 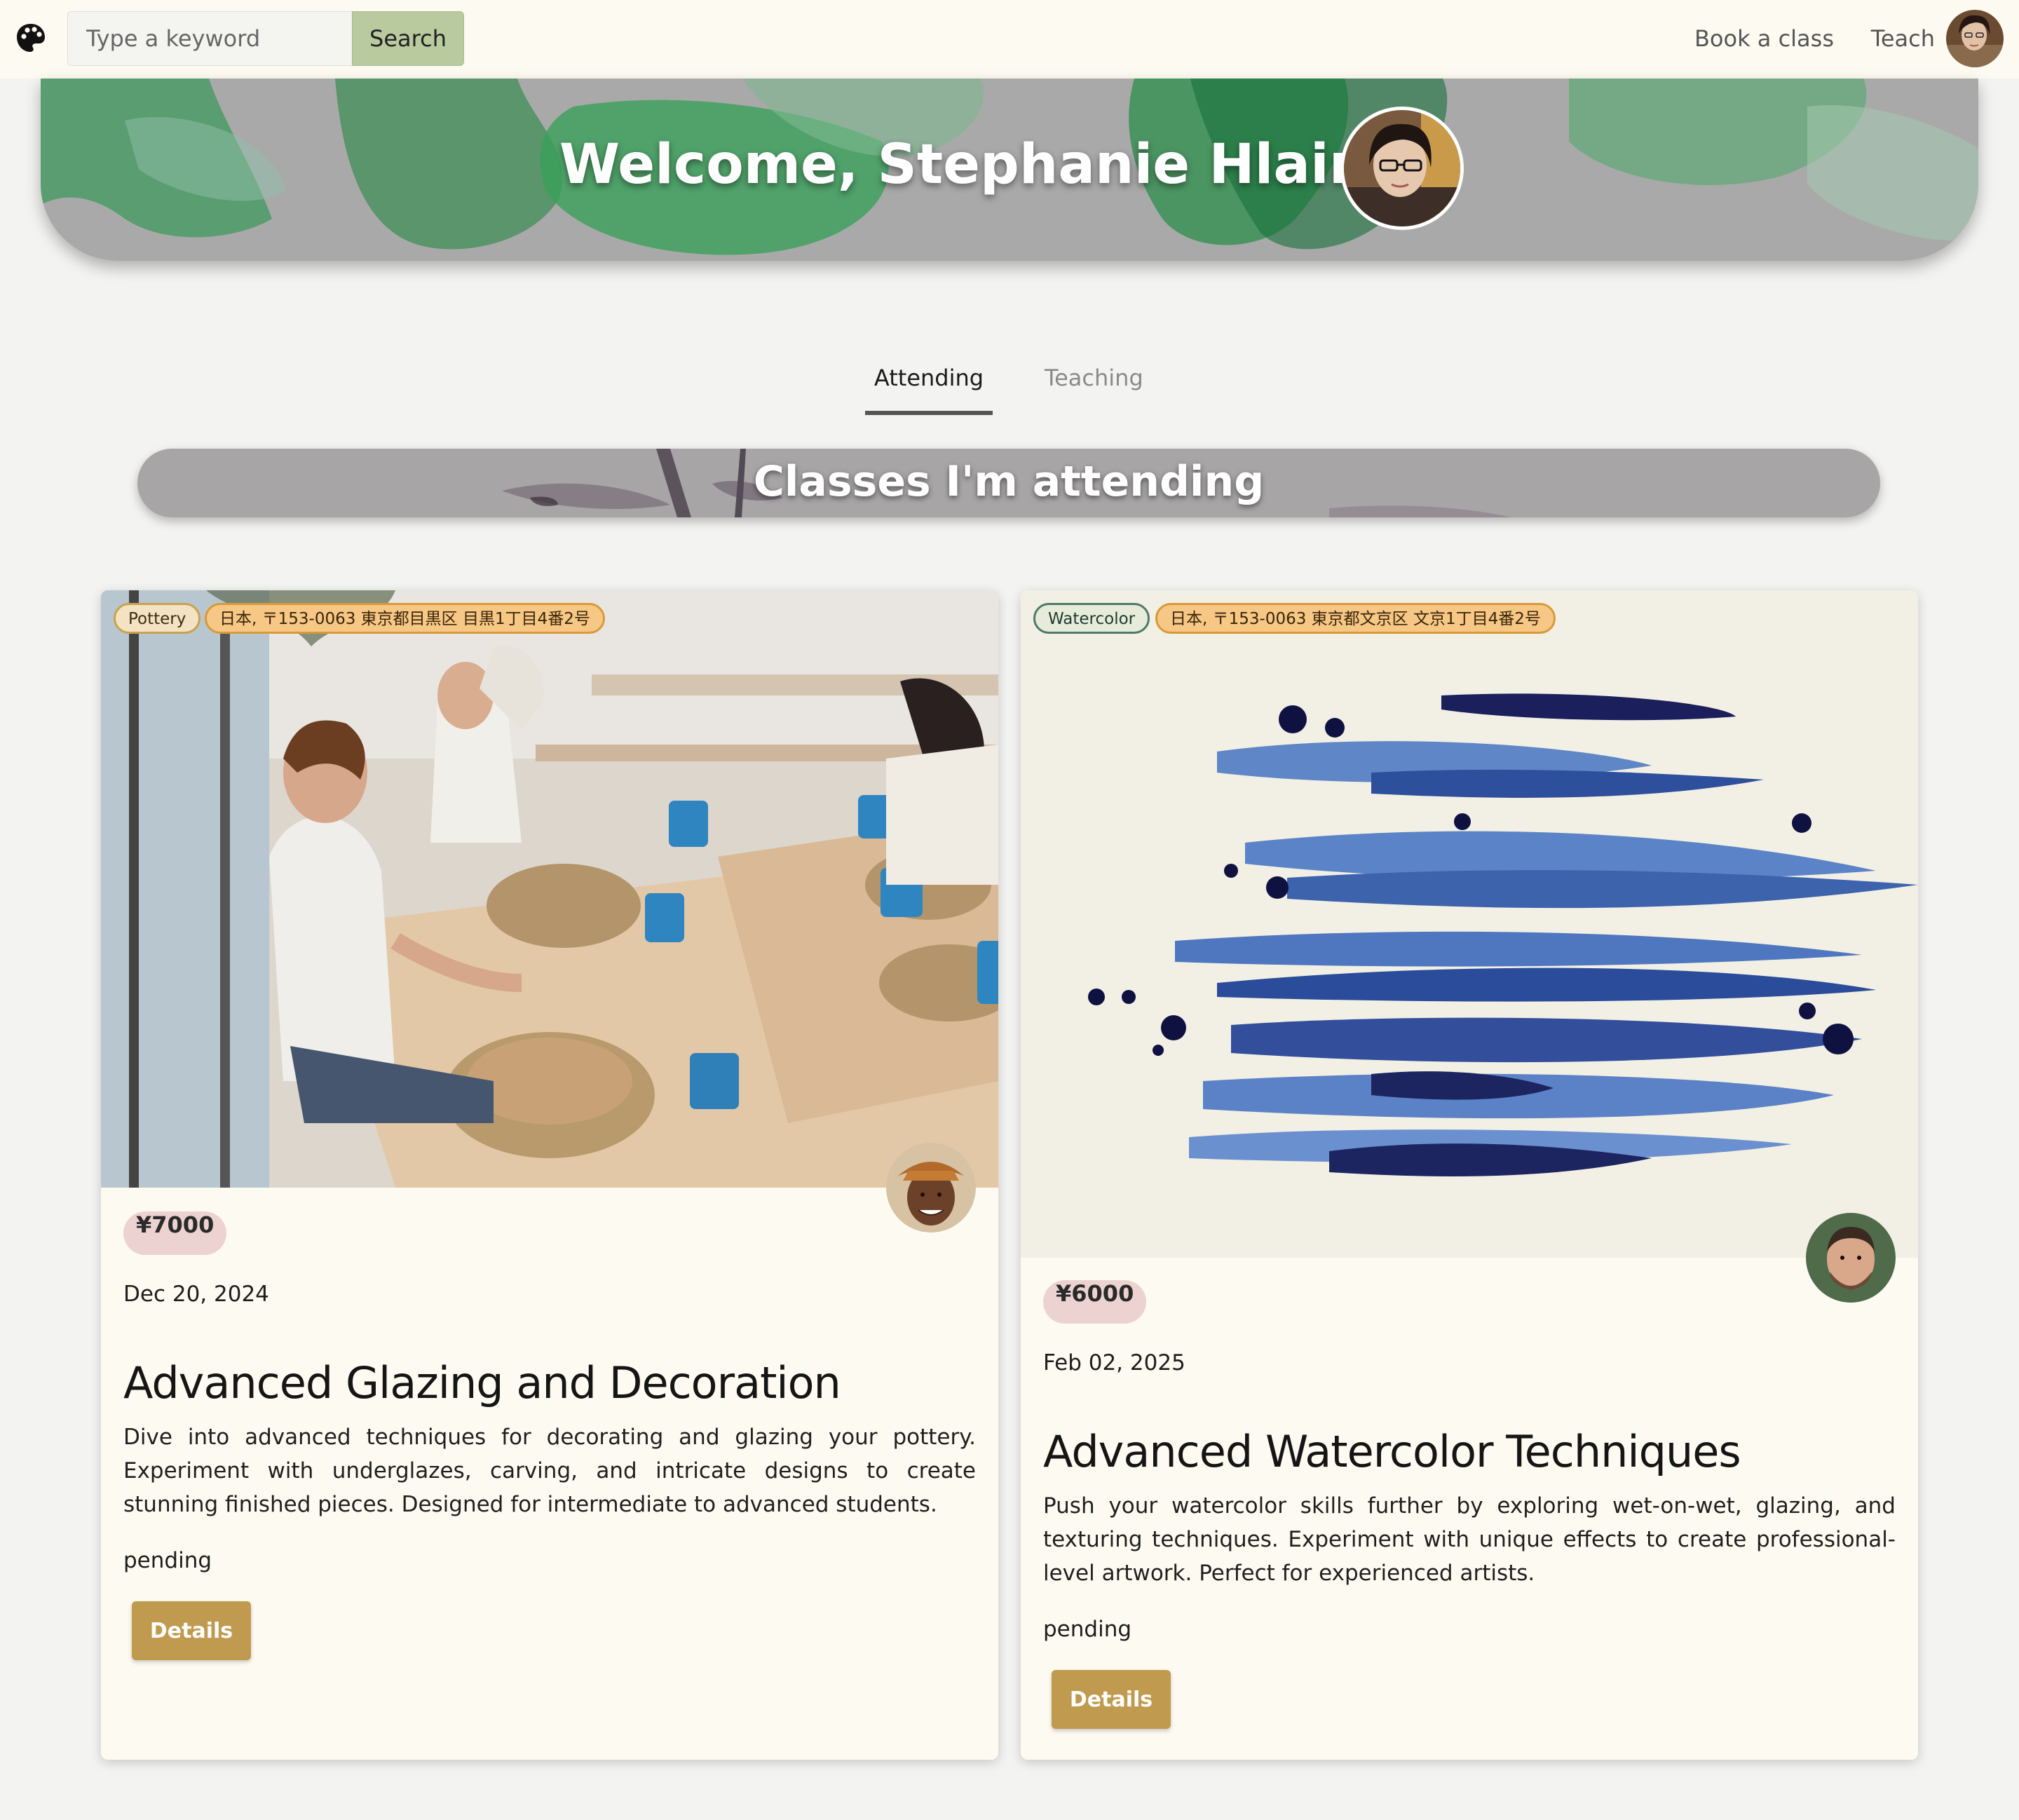 I want to click on price-badge: ¥6000, so click(x=1095, y=1302).